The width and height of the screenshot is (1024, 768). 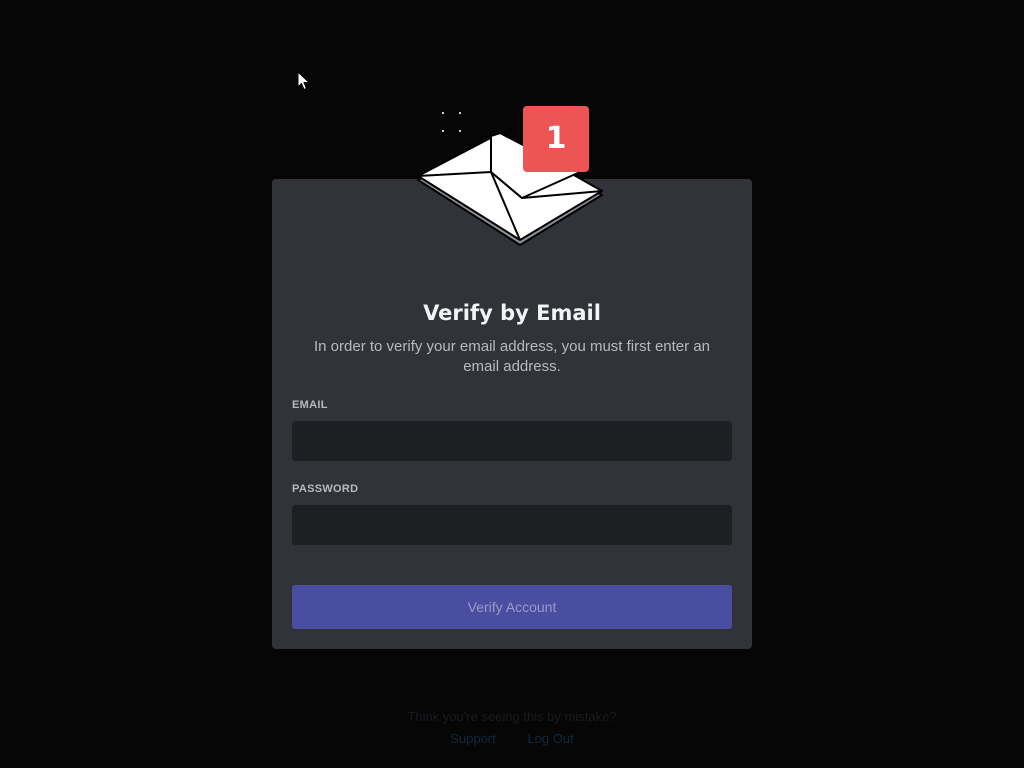 What do you see at coordinates (451, 122) in the screenshot?
I see `sparkle-icon` at bounding box center [451, 122].